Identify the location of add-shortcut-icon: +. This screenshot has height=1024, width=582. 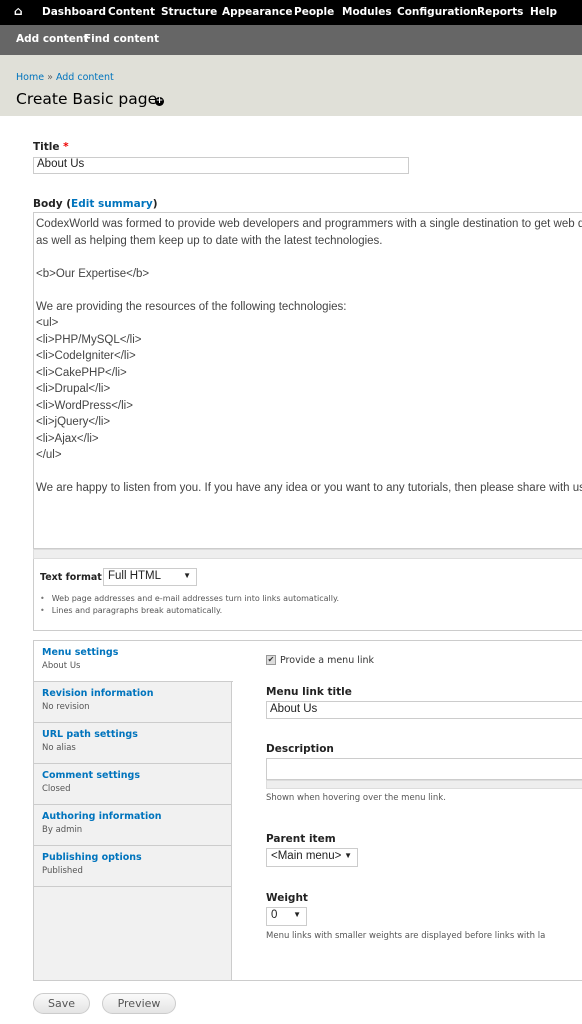
(159, 101).